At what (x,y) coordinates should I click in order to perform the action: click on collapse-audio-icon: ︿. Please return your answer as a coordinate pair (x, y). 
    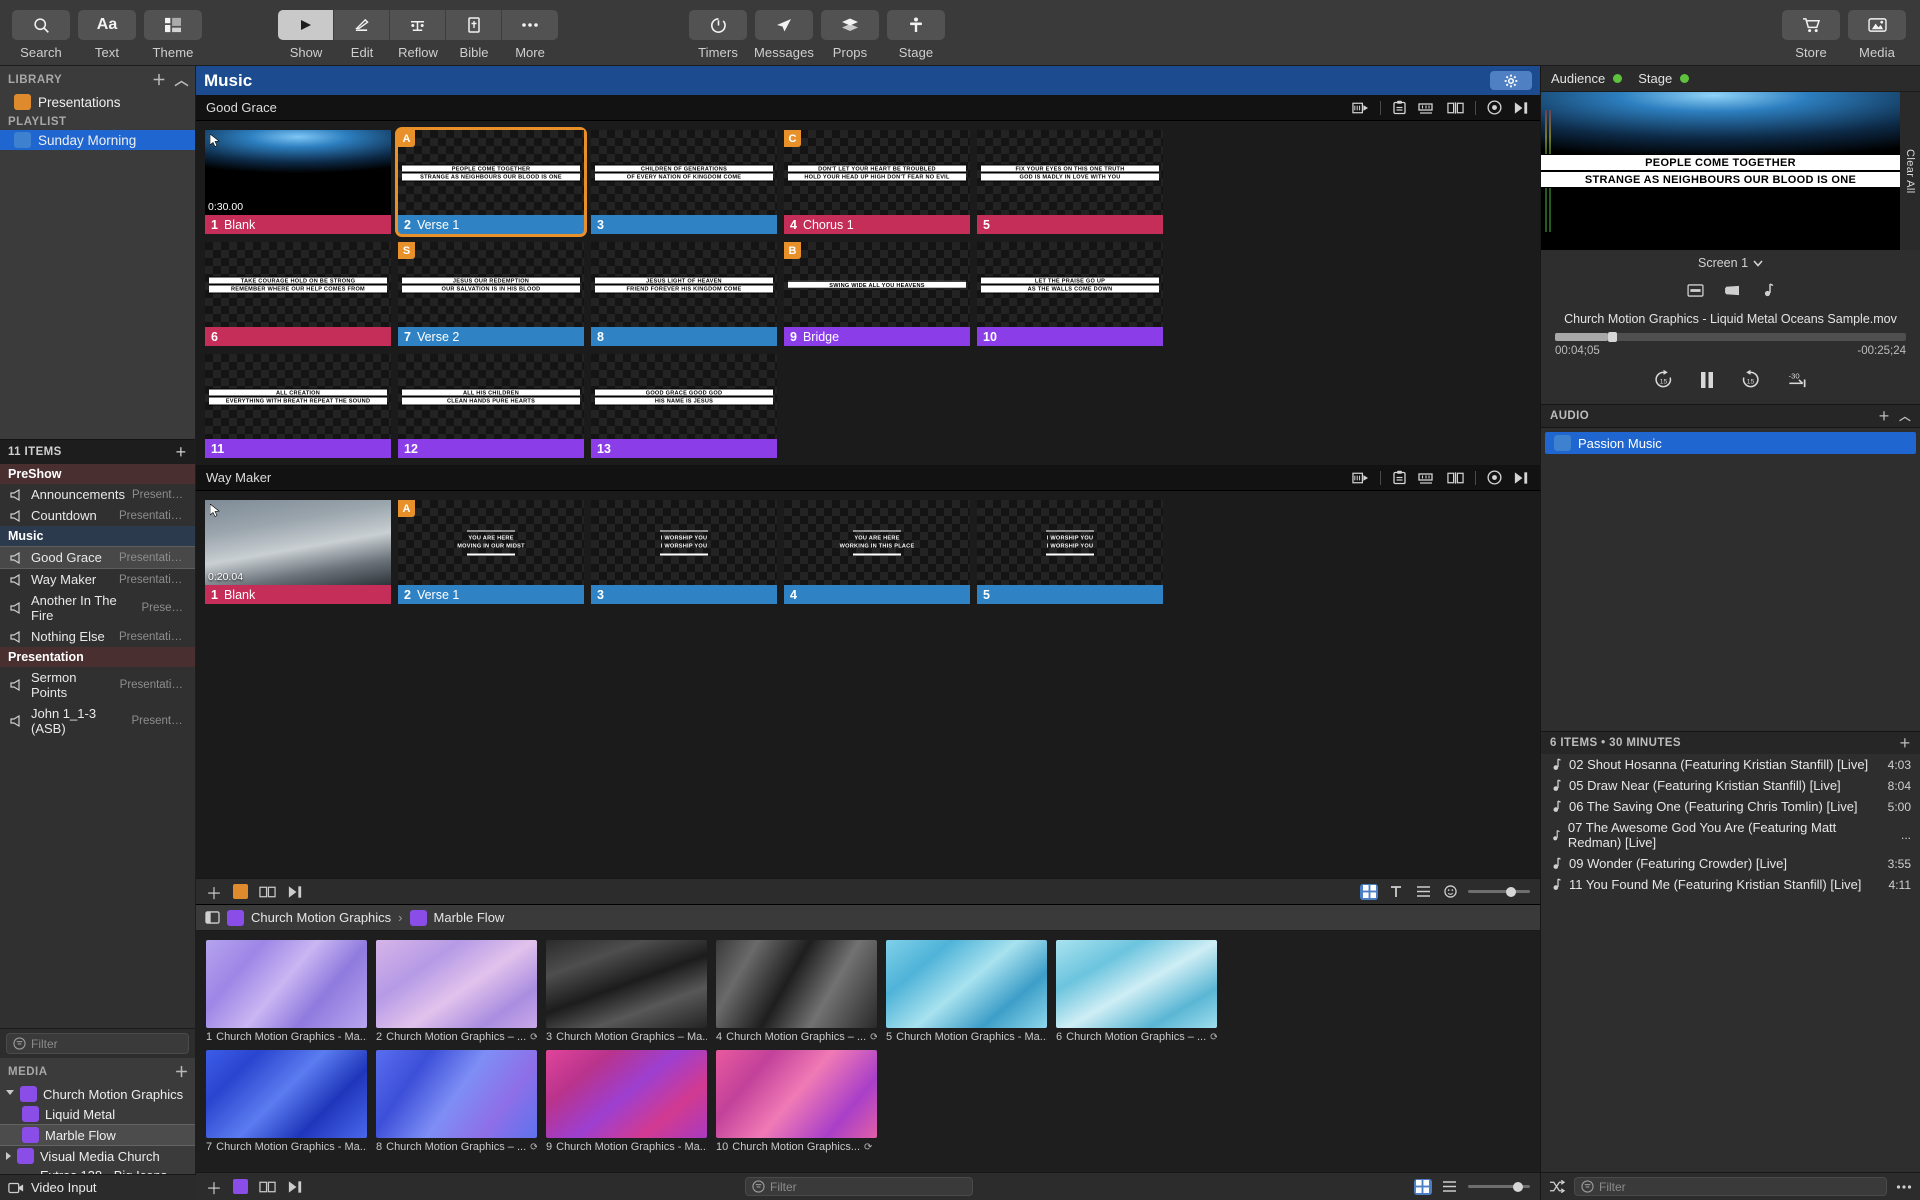
    Looking at the image, I should click on (1905, 416).